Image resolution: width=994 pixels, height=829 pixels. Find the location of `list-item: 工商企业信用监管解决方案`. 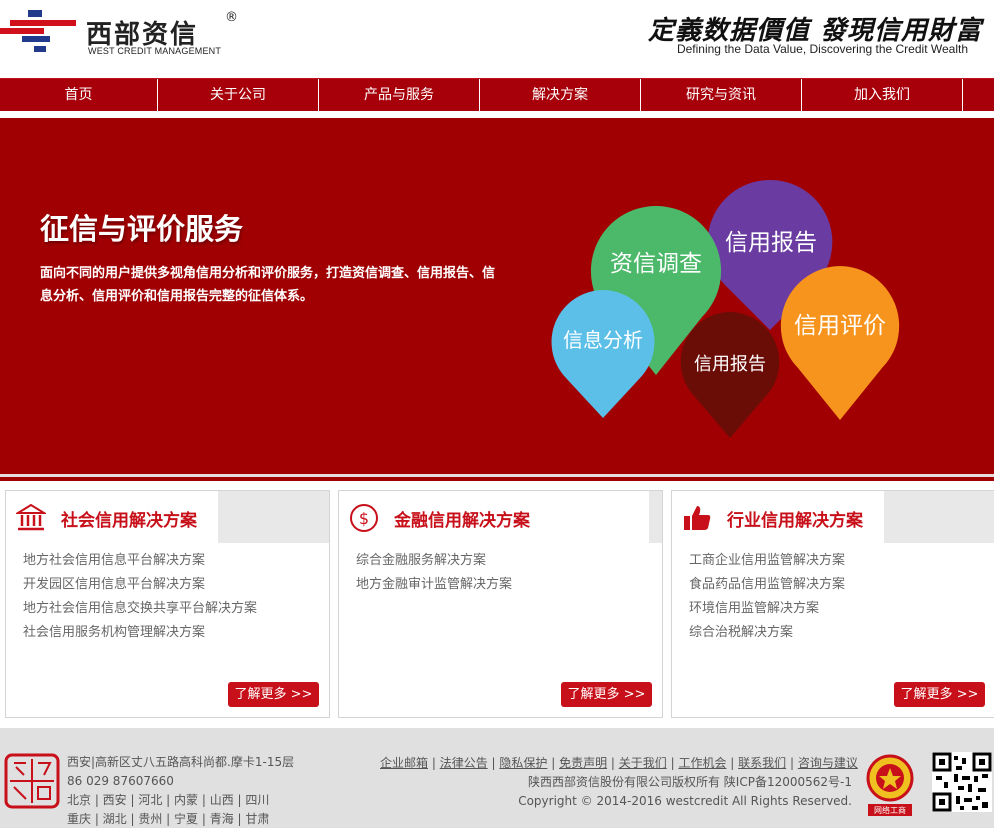

list-item: 工商企业信用监管解决方案 is located at coordinates (767, 561).